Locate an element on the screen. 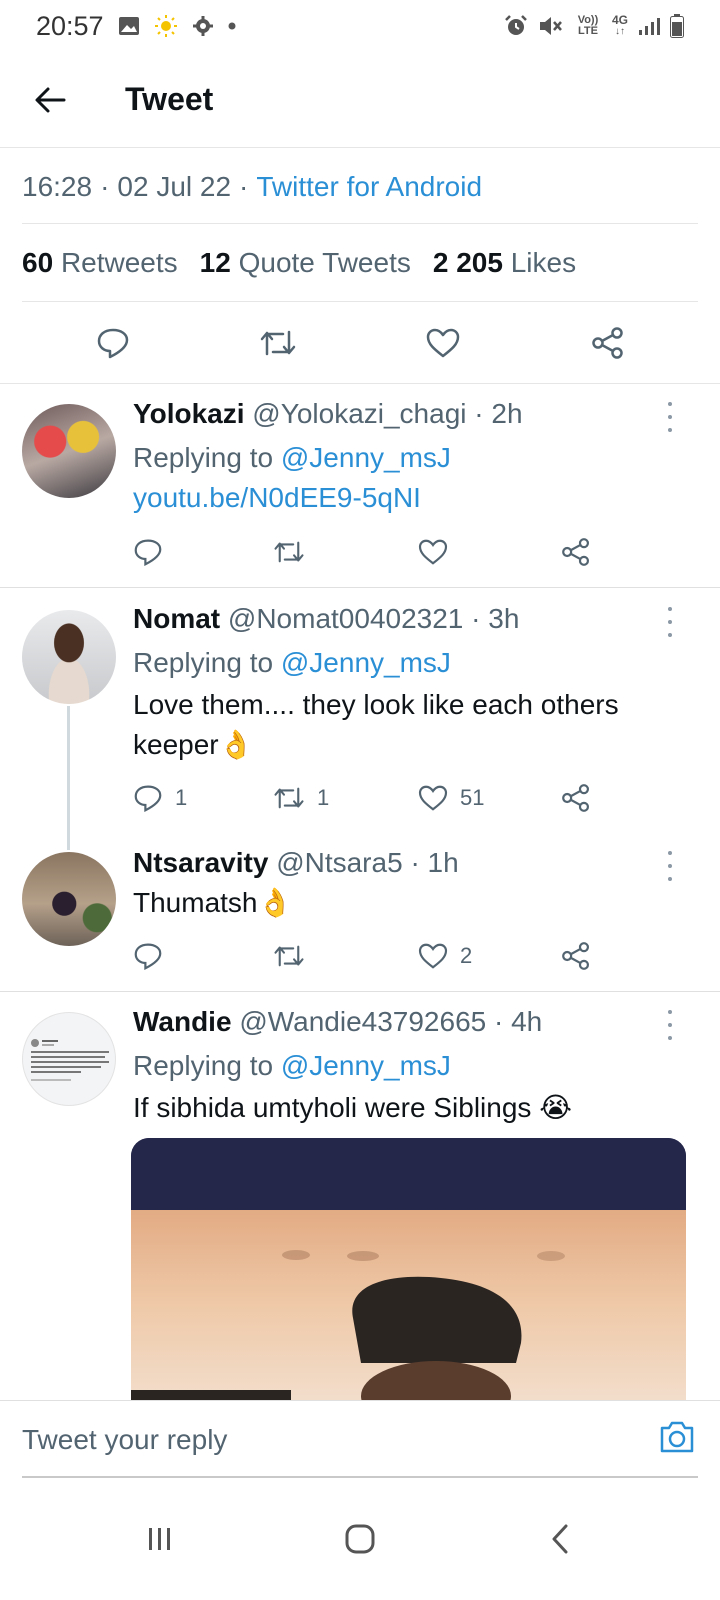 The height and width of the screenshot is (1600, 720). thread-line is located at coordinates (68, 778).